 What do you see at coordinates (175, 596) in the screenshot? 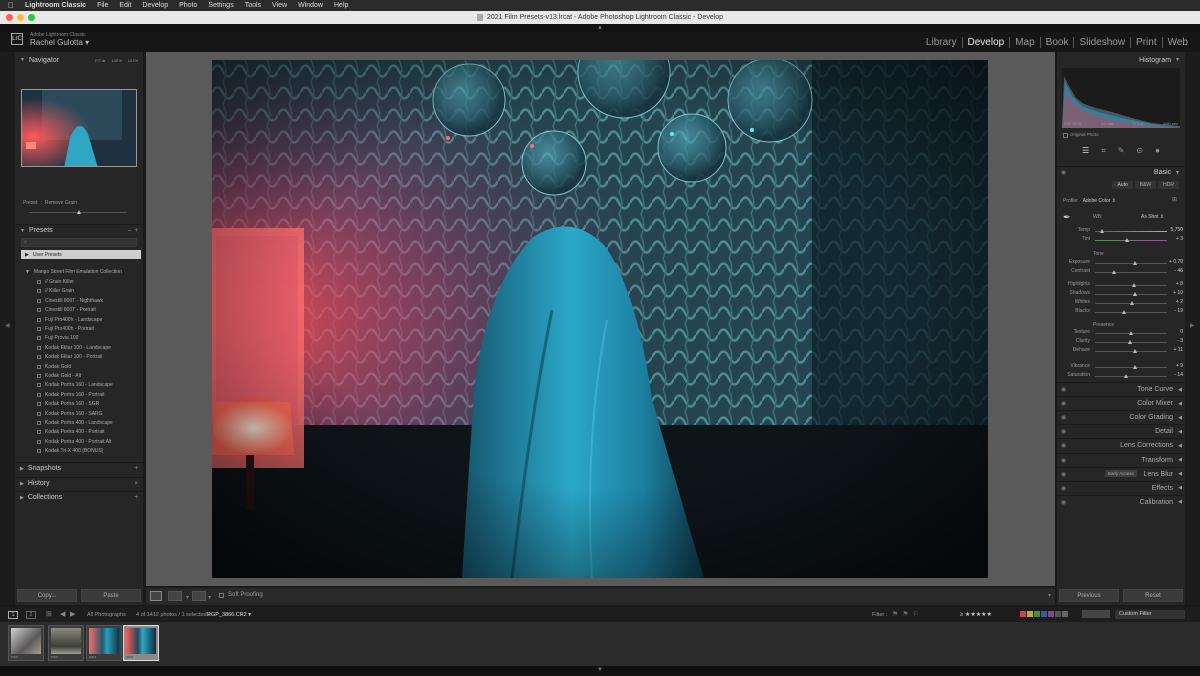
I see `before-after-button` at bounding box center [175, 596].